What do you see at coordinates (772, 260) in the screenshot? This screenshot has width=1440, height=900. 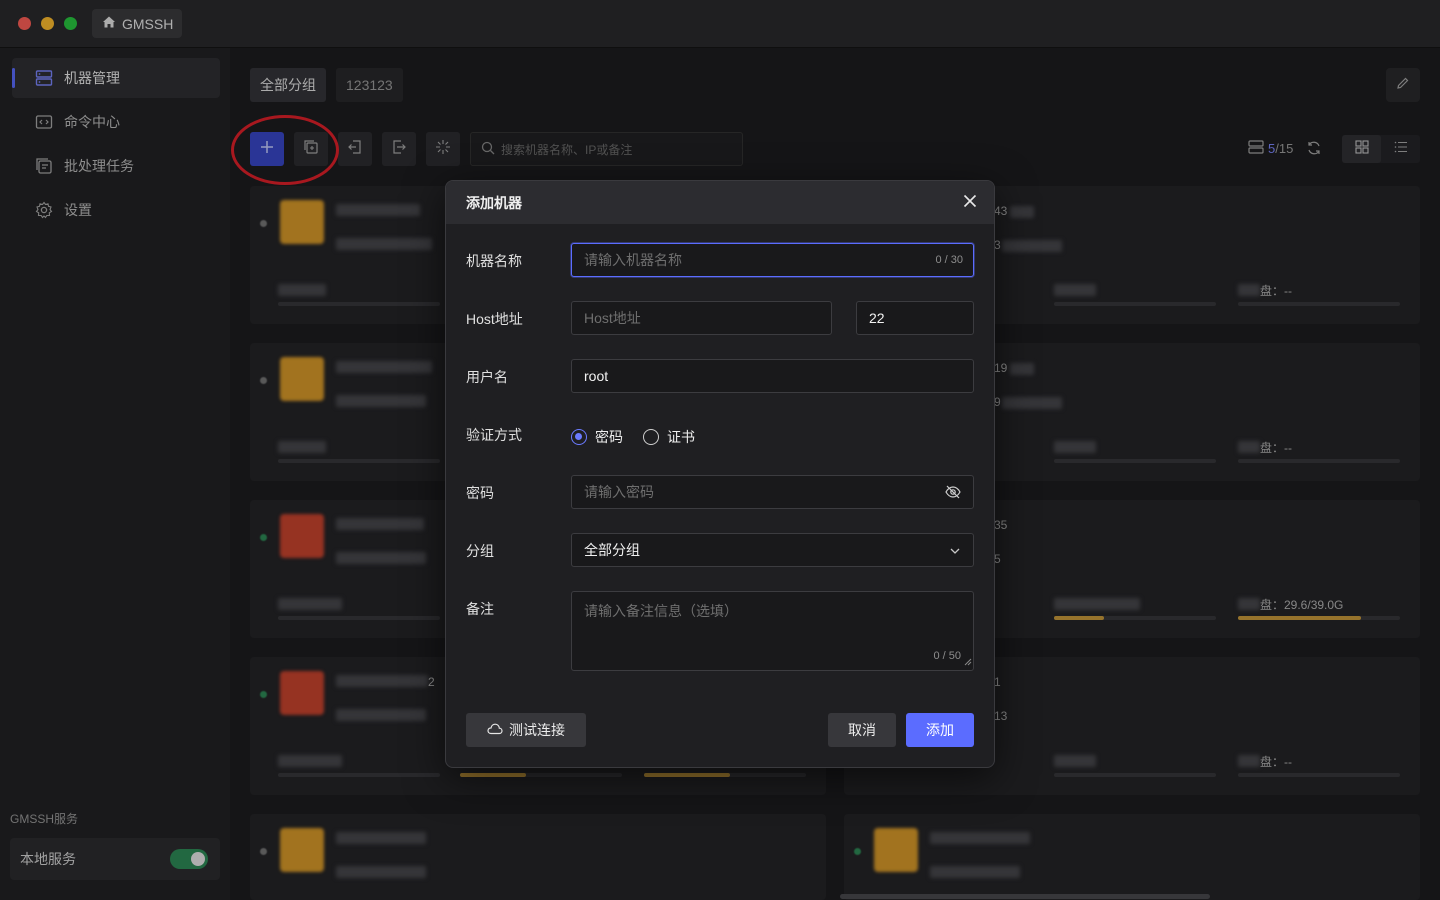 I see `machine-name-input: 请输入机器名称 0 / 30` at bounding box center [772, 260].